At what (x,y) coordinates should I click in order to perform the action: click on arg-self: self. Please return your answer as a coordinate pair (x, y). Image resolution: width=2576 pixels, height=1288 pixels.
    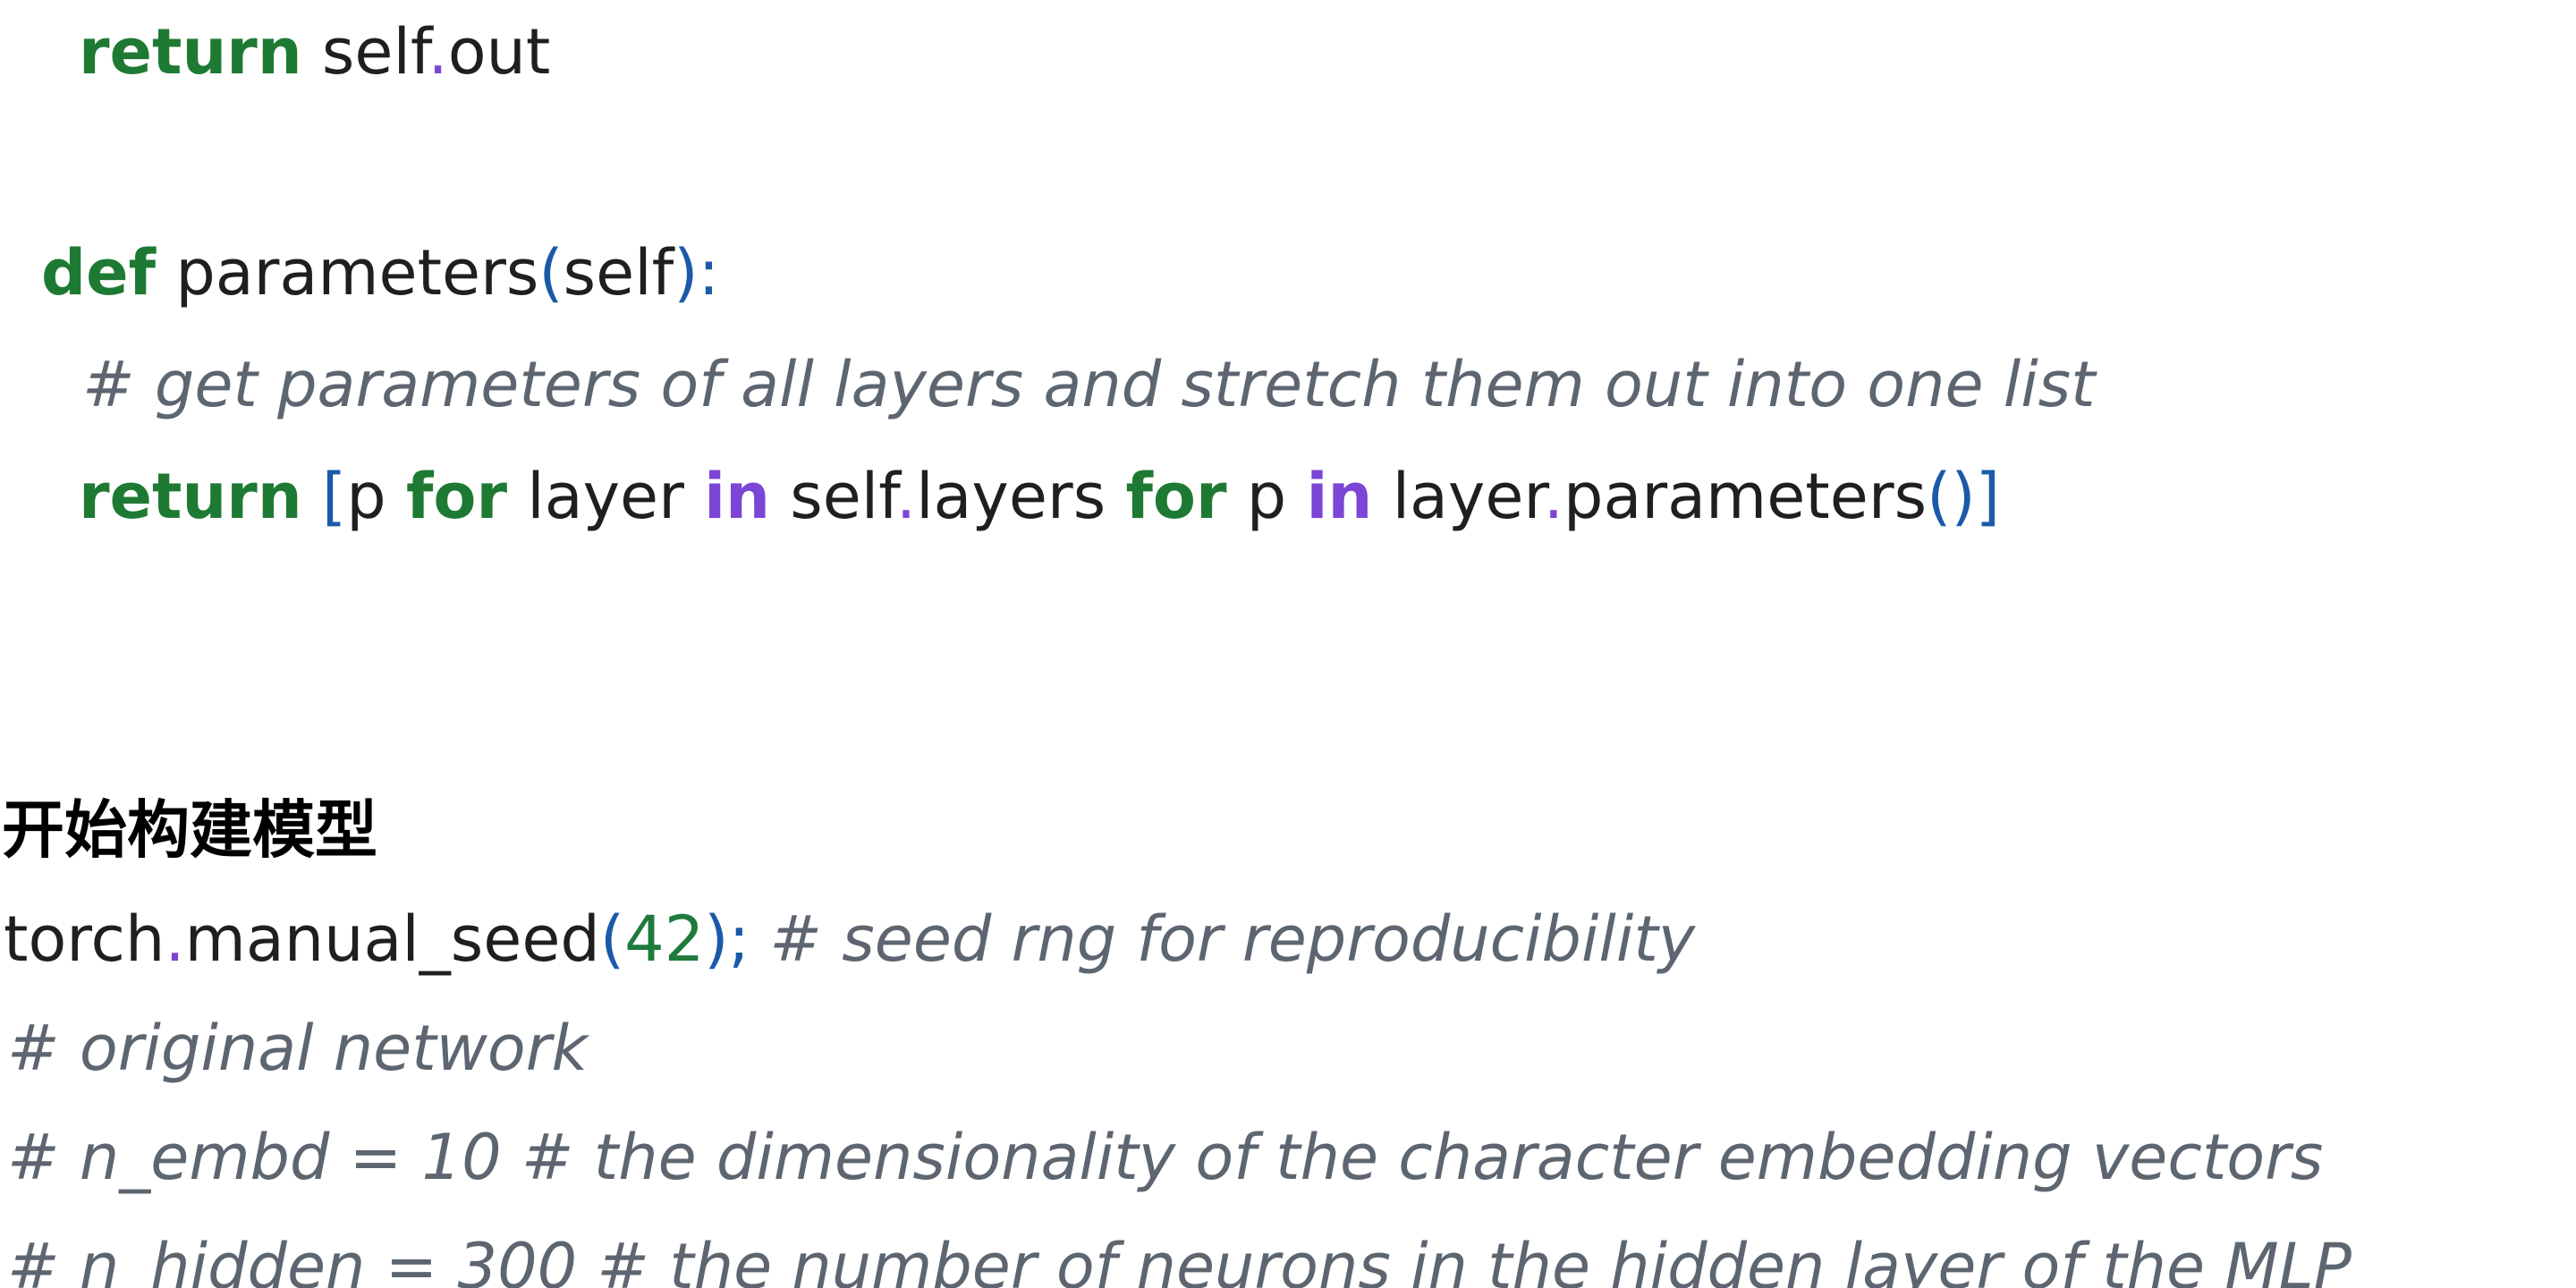
    Looking at the image, I should click on (618, 272).